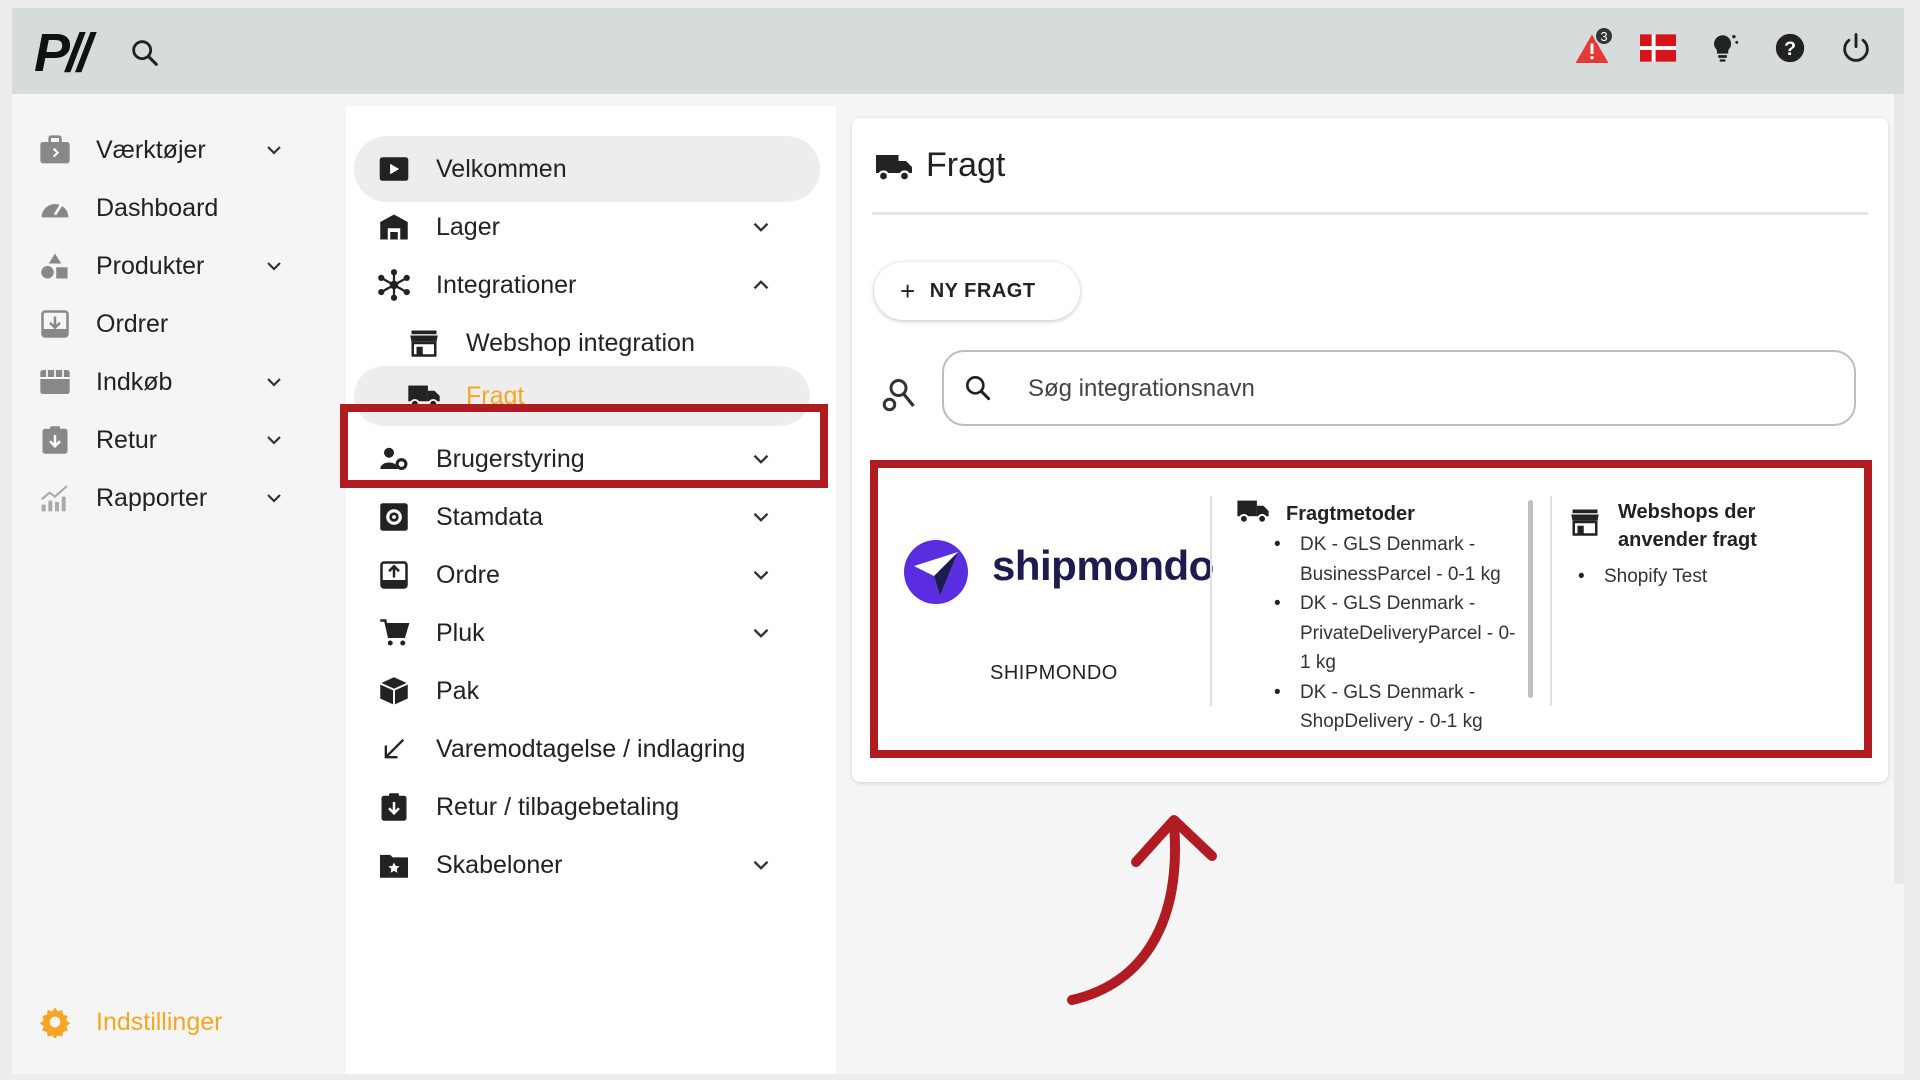 Image resolution: width=1920 pixels, height=1080 pixels. What do you see at coordinates (499, 864) in the screenshot?
I see `menu-item-label: Skabeloner` at bounding box center [499, 864].